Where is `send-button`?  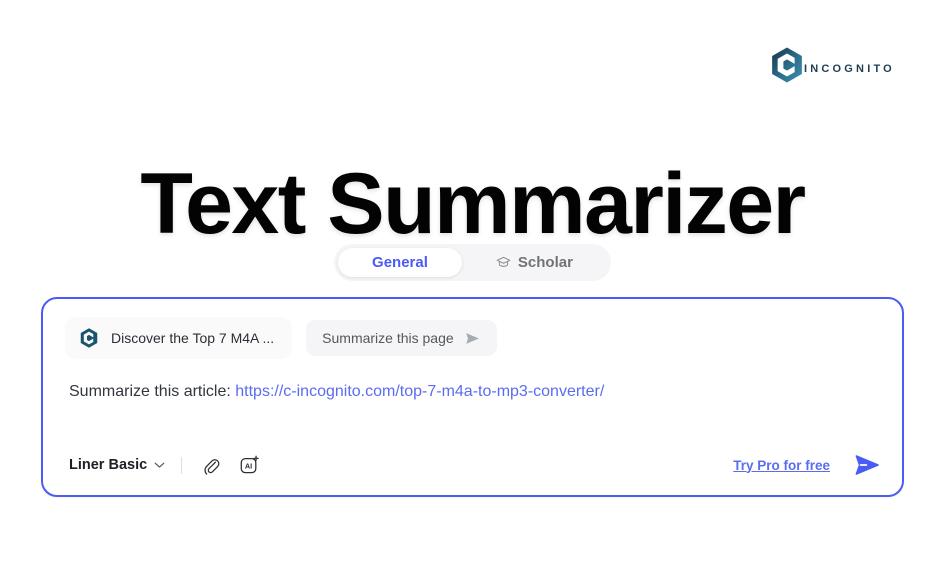 send-button is located at coordinates (867, 465).